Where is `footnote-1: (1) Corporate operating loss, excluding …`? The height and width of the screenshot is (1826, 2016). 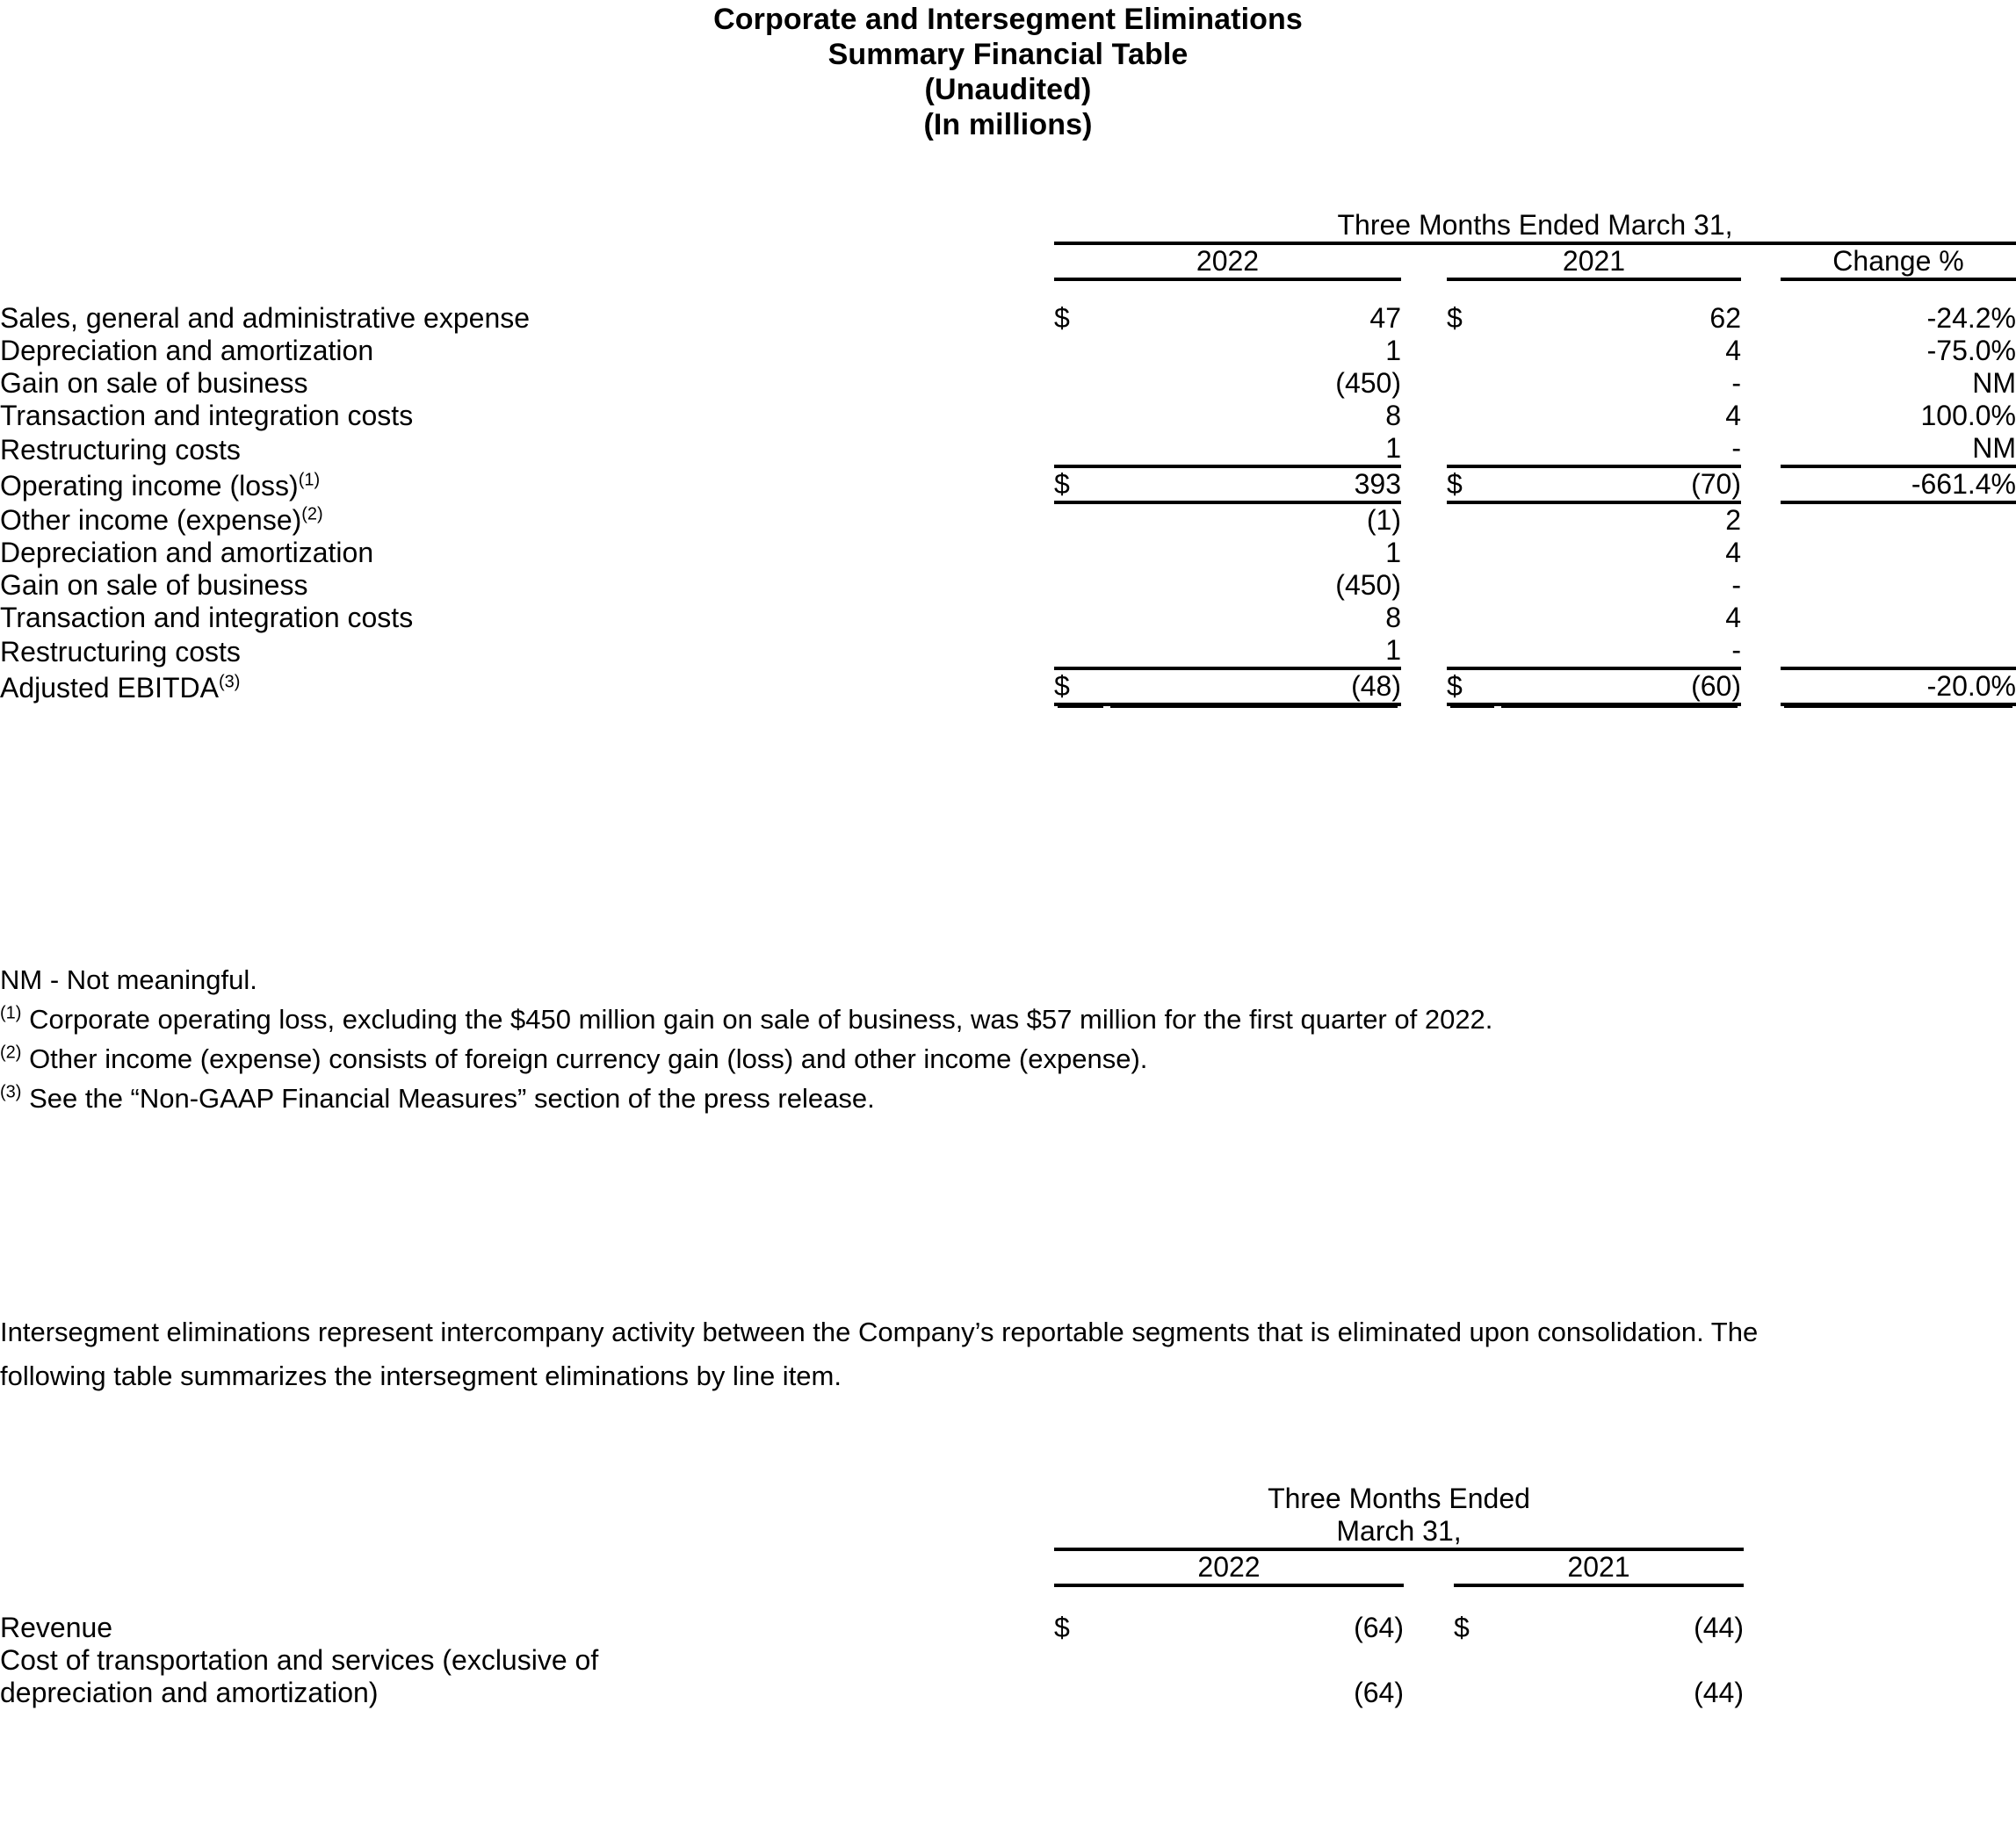
footnote-1: (1) Corporate operating loss, excluding … is located at coordinates (988, 1019).